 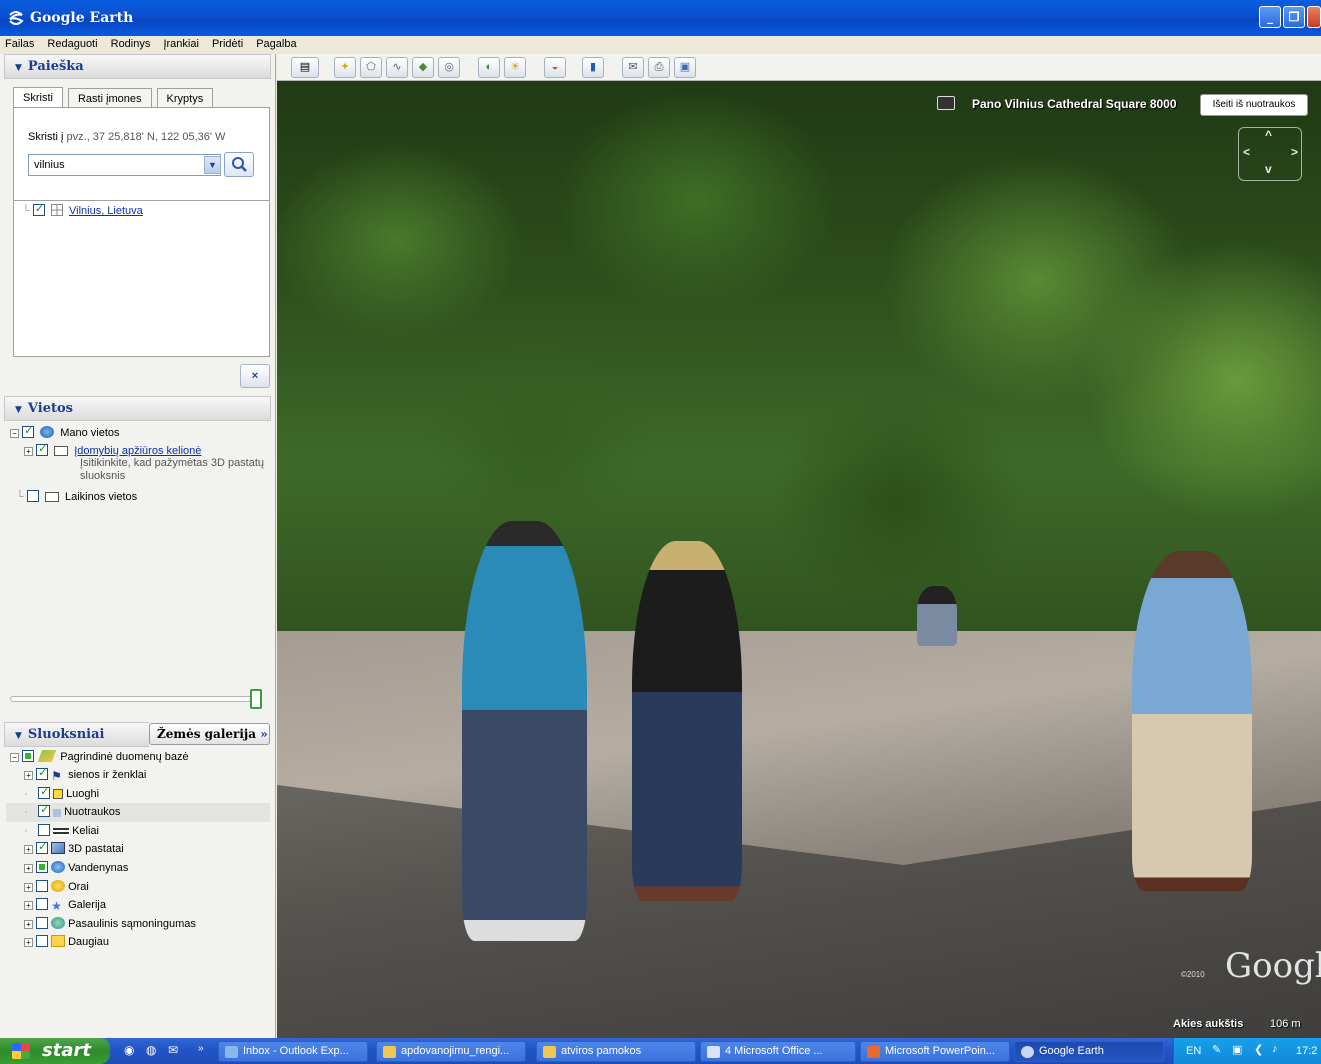 I want to click on quicklaunch-more-icon: », so click(x=201, y=1048).